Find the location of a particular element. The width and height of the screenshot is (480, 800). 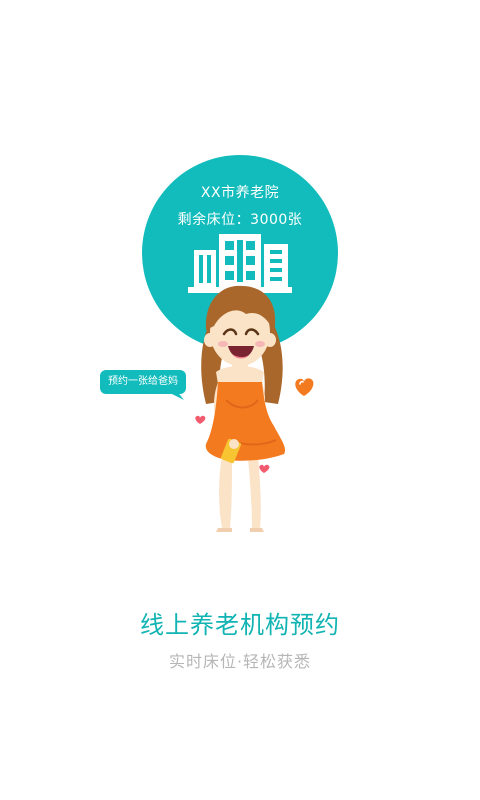

girl-character is located at coordinates (243, 408).